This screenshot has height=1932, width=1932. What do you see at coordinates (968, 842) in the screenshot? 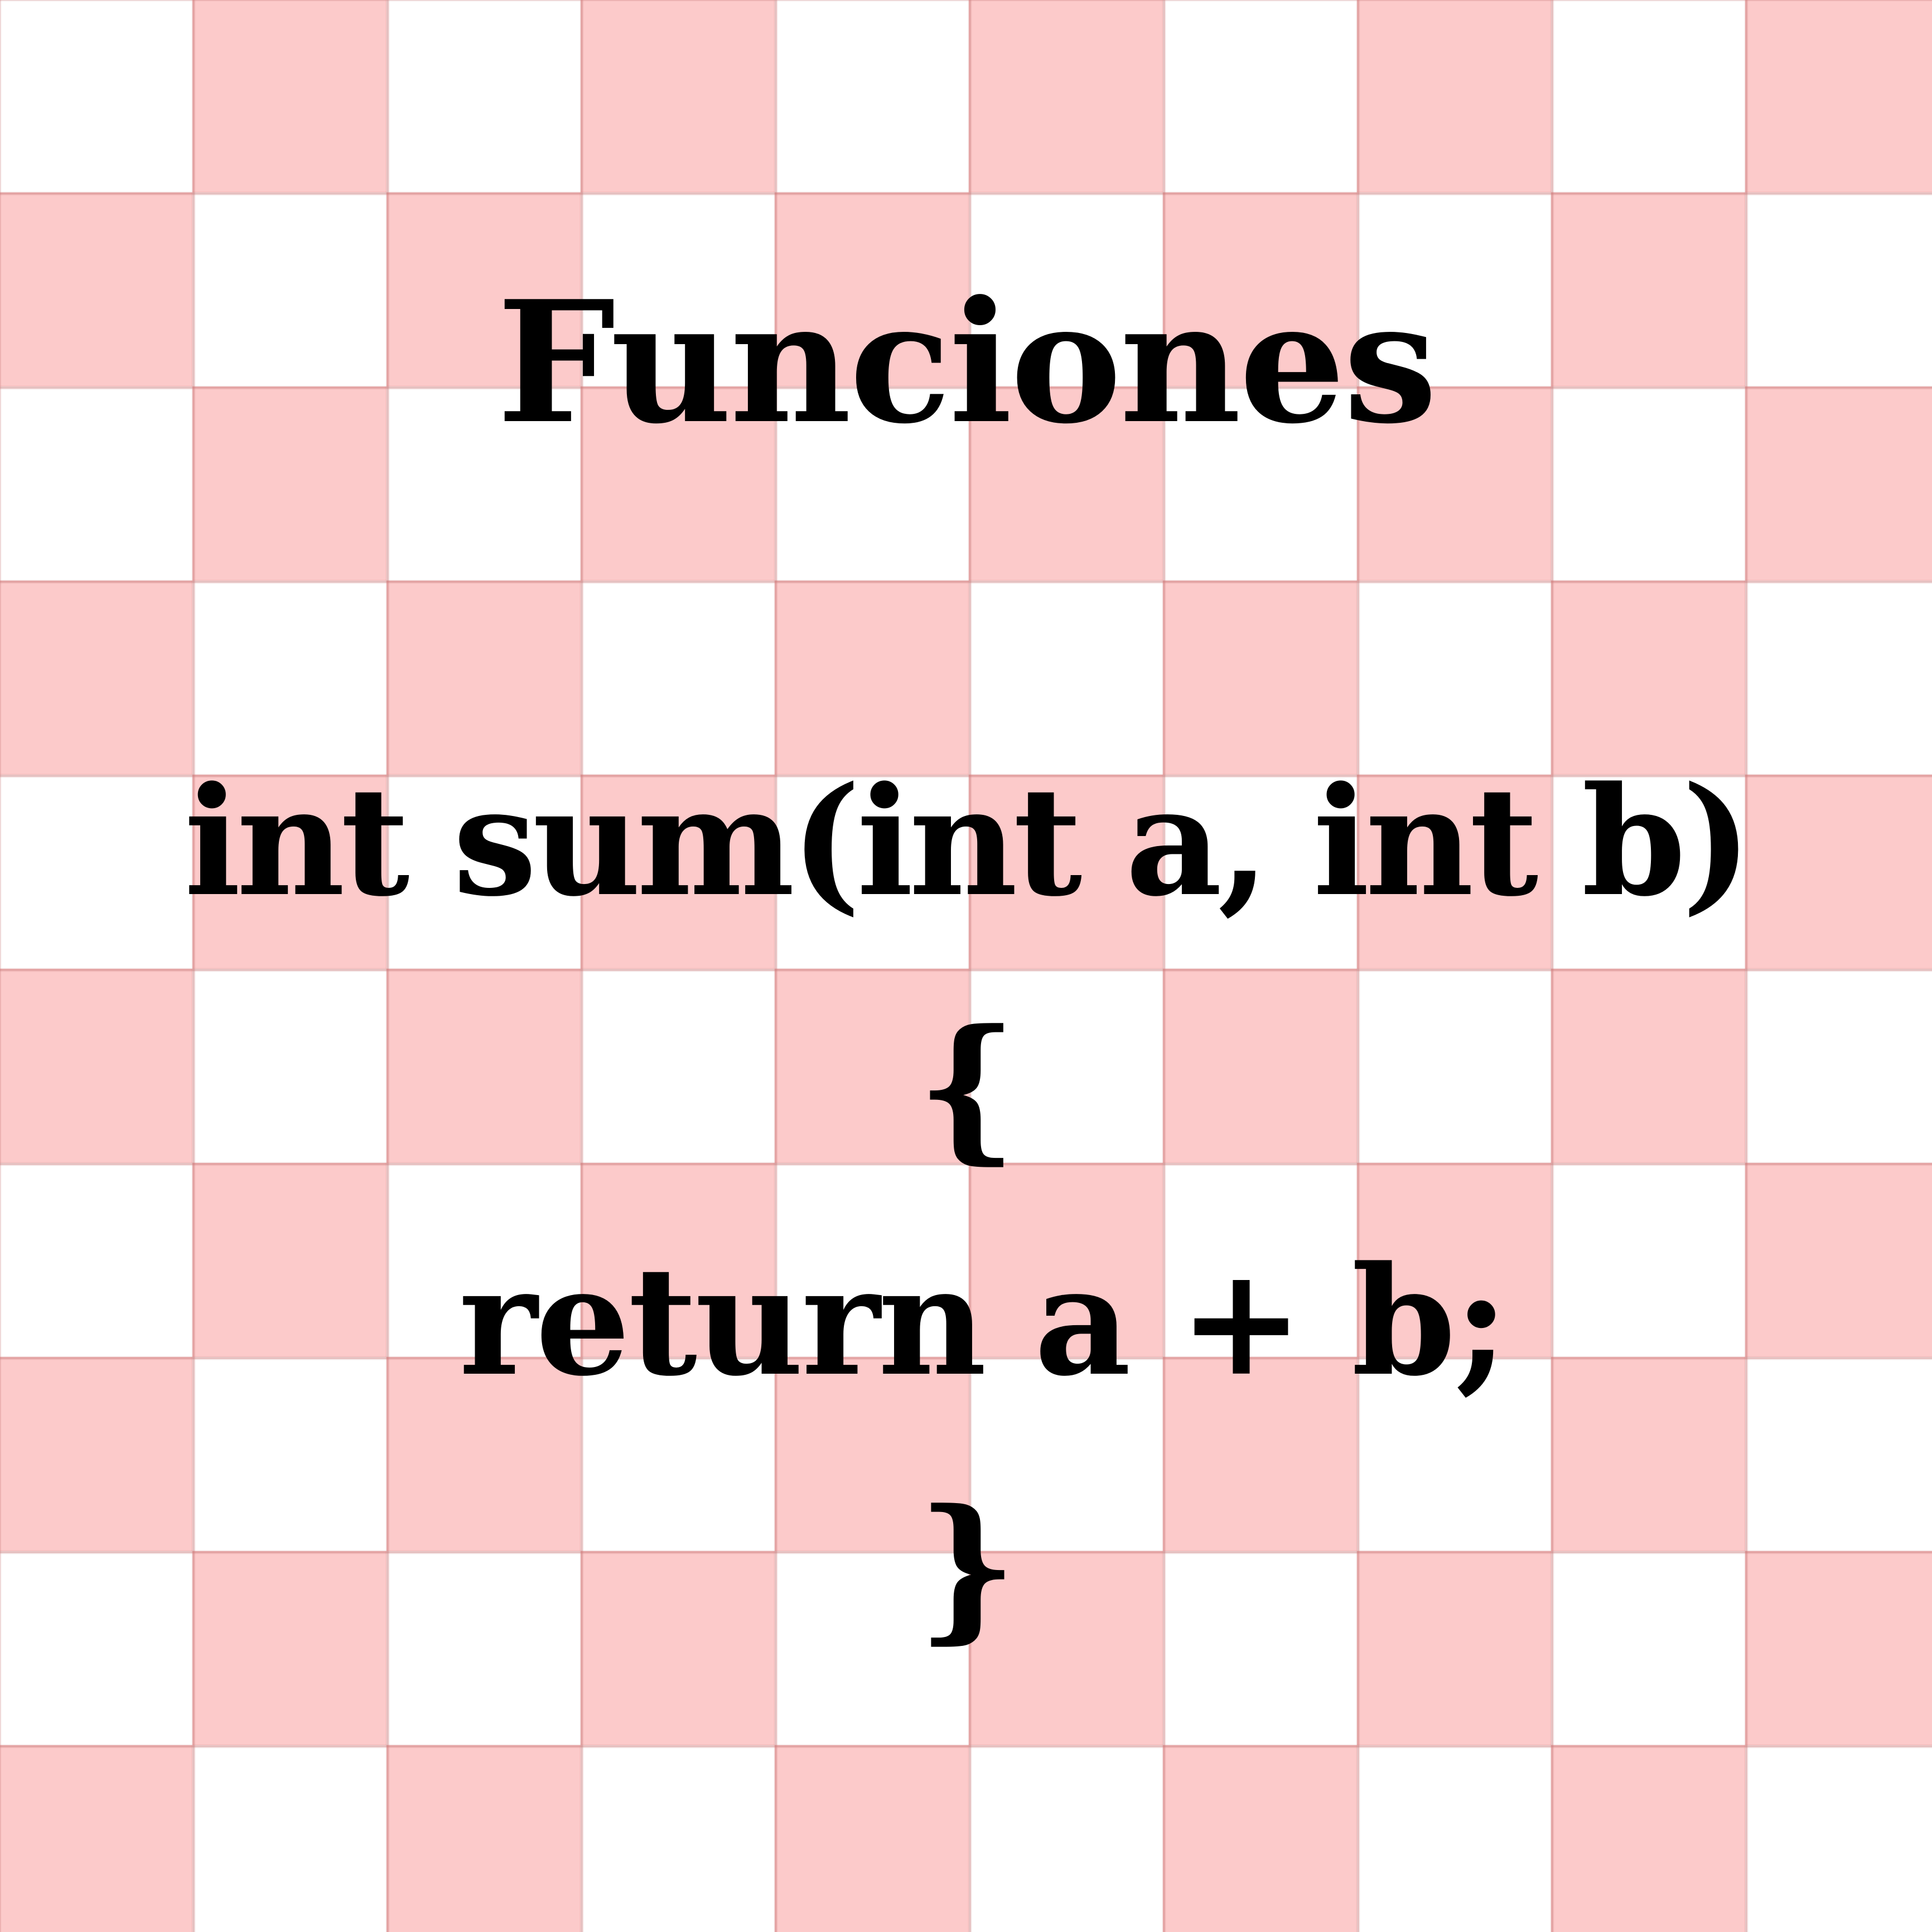
I see `code-function-signature: int sum(int a, int b)` at bounding box center [968, 842].